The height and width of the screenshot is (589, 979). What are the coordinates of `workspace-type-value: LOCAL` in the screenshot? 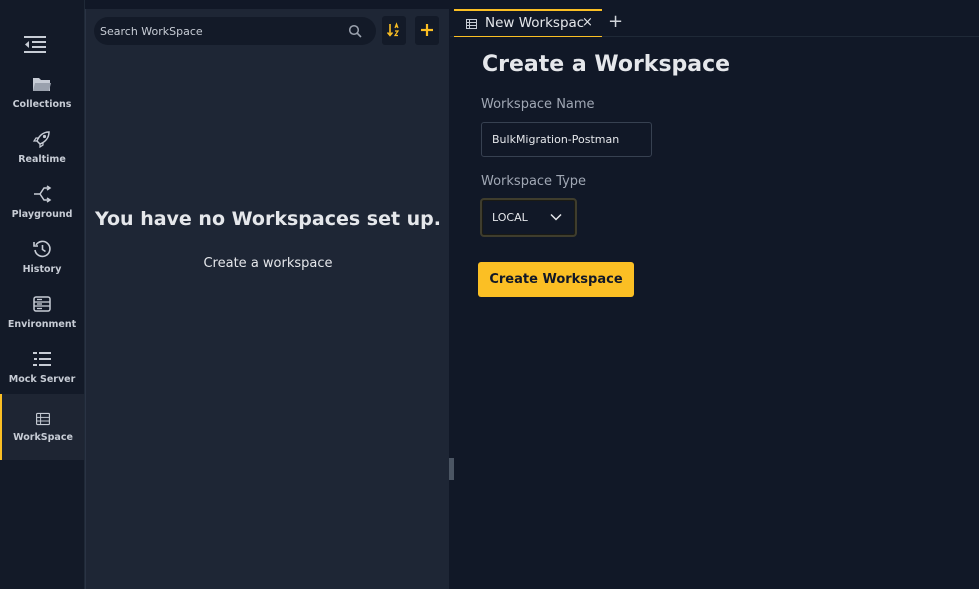 It's located at (510, 217).